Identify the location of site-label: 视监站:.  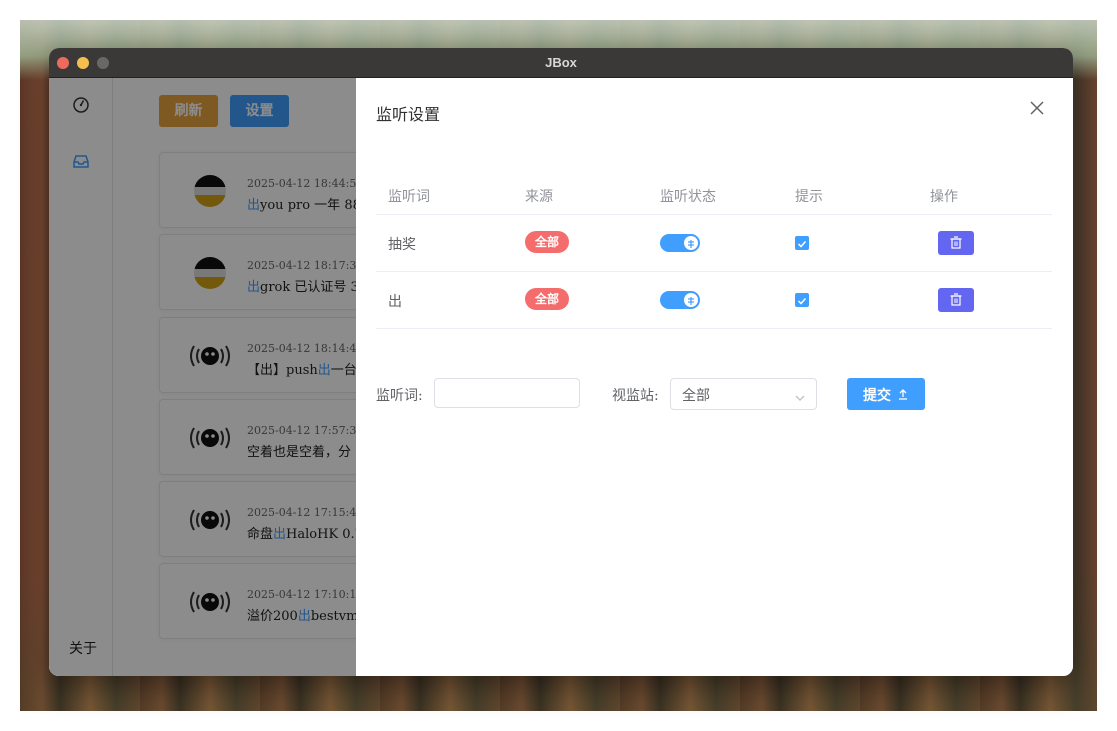
(635, 396).